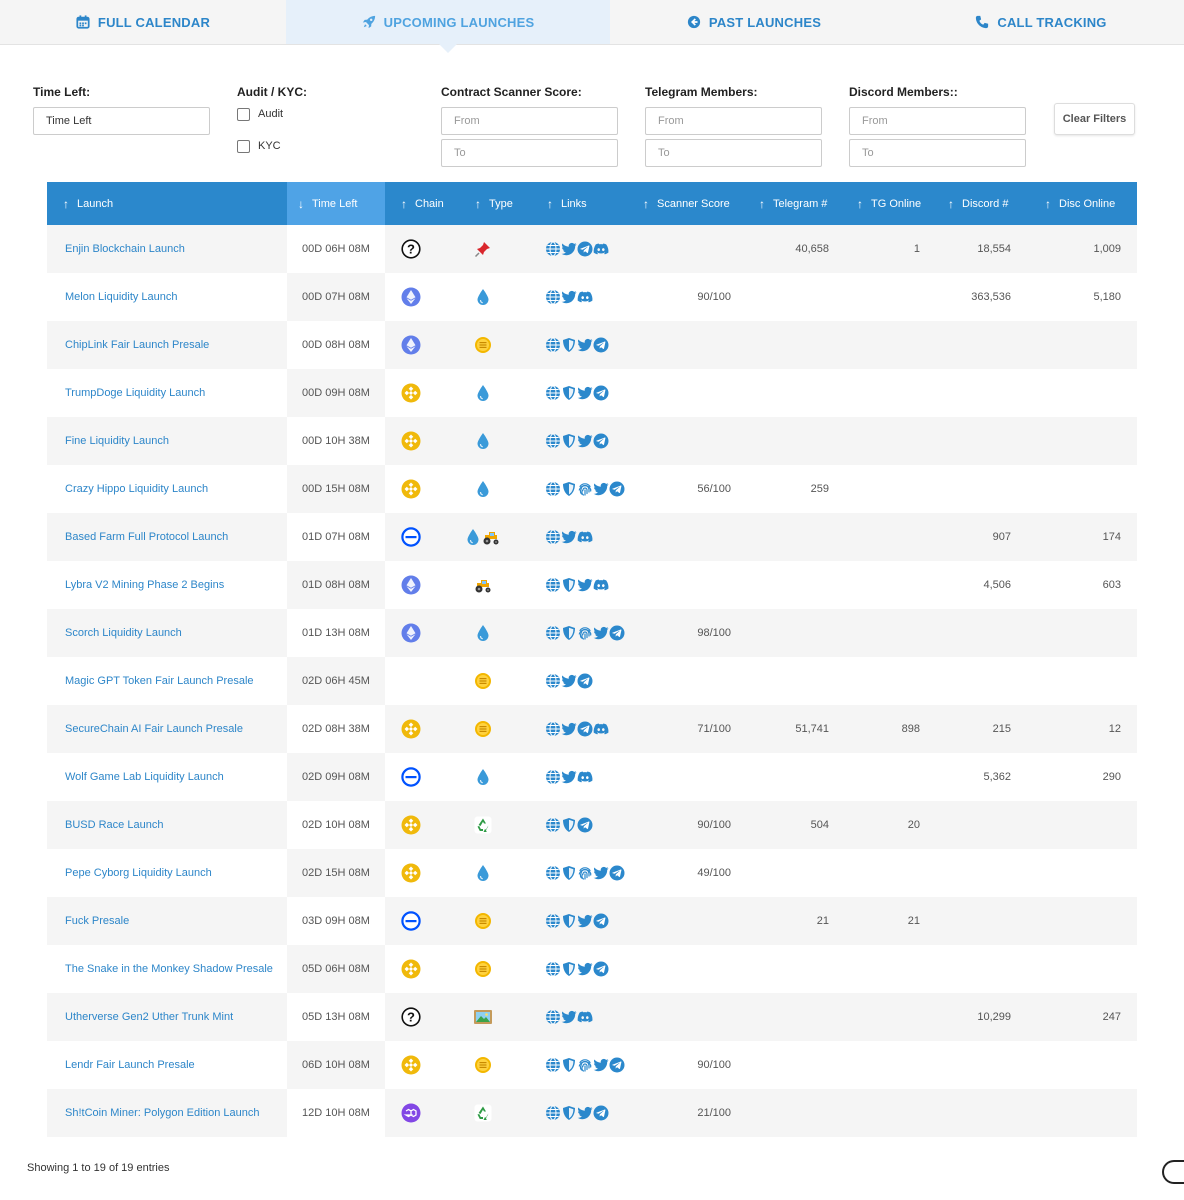  Describe the element at coordinates (890, 203) in the screenshot. I see `column-header-tg-online: ↑ TG Online` at that location.